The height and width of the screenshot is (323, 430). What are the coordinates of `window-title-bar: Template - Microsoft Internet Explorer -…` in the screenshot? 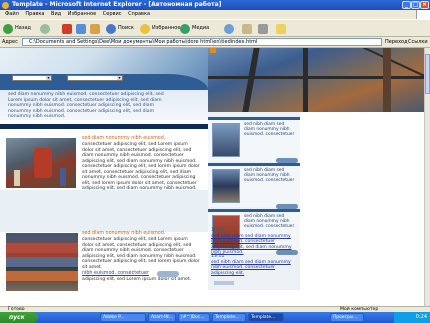 It's located at (215, 5).